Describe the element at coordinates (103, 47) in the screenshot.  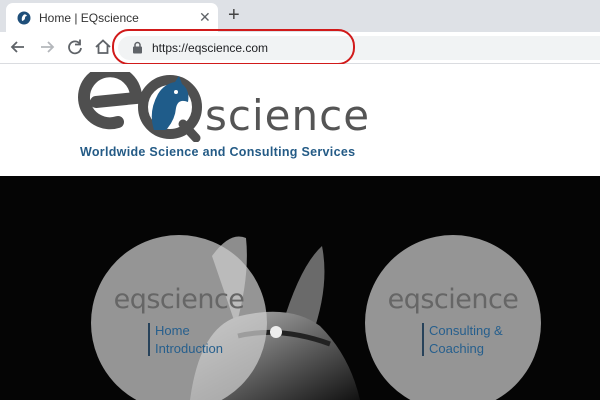
I see `home-icon` at that location.